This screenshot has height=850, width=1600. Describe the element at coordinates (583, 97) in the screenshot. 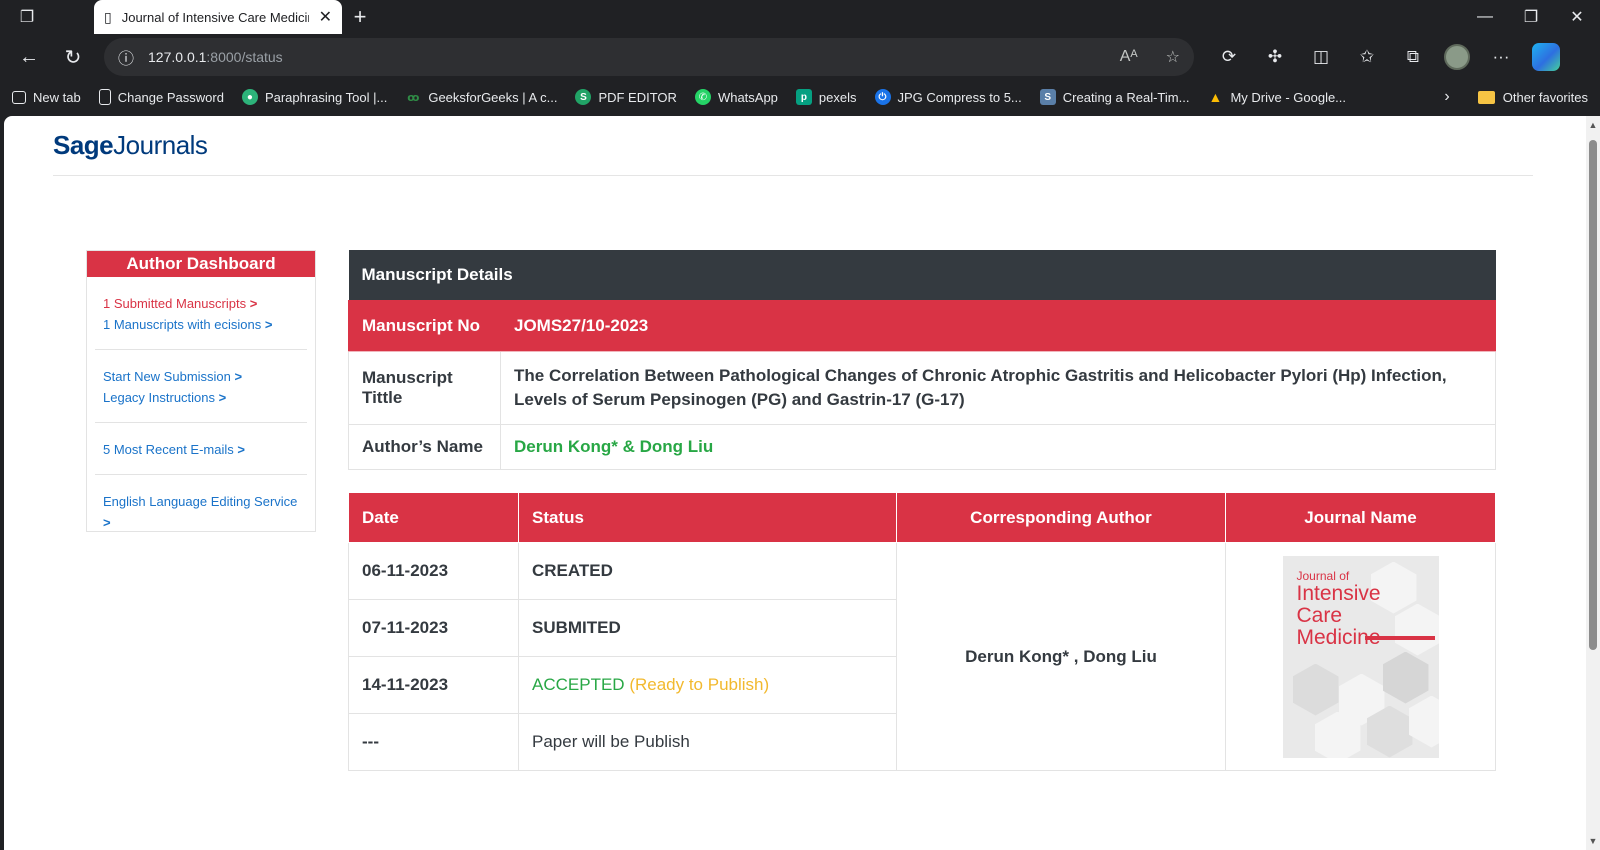

I see `pdf-editor-icon: S` at that location.